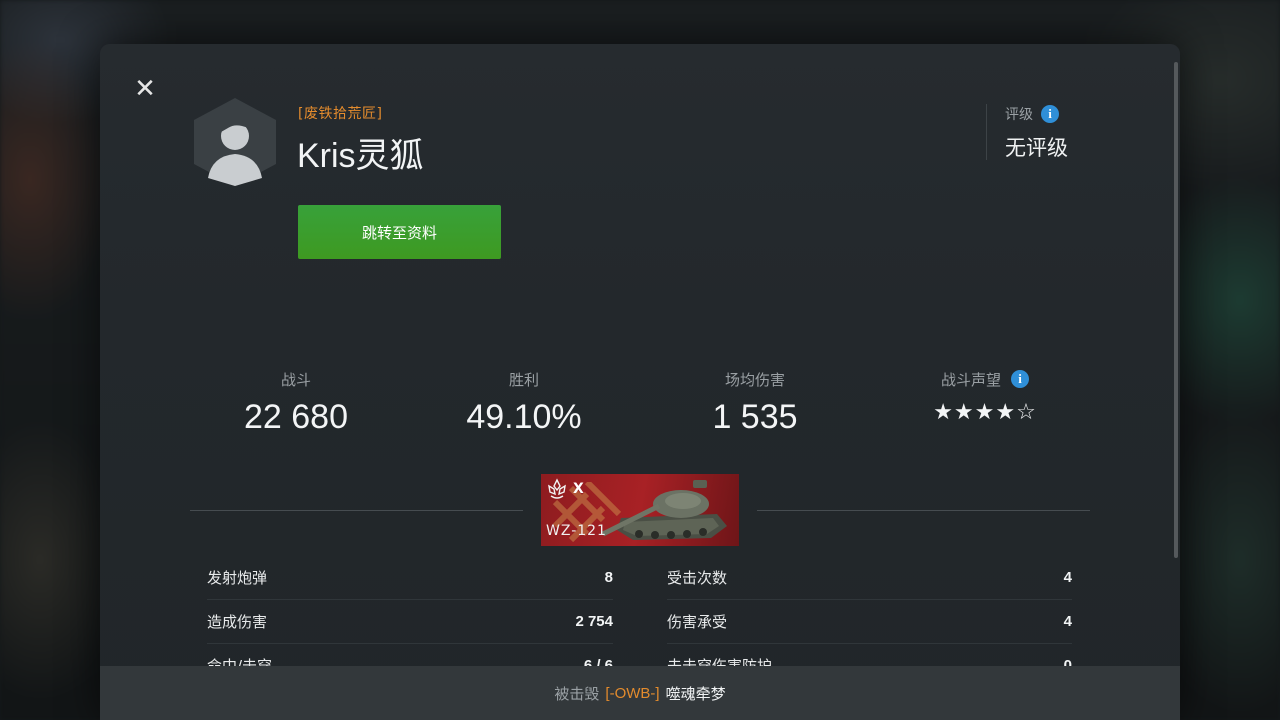  What do you see at coordinates (410, 577) in the screenshot?
I see `detail-row: 发射炮弹 8` at bounding box center [410, 577].